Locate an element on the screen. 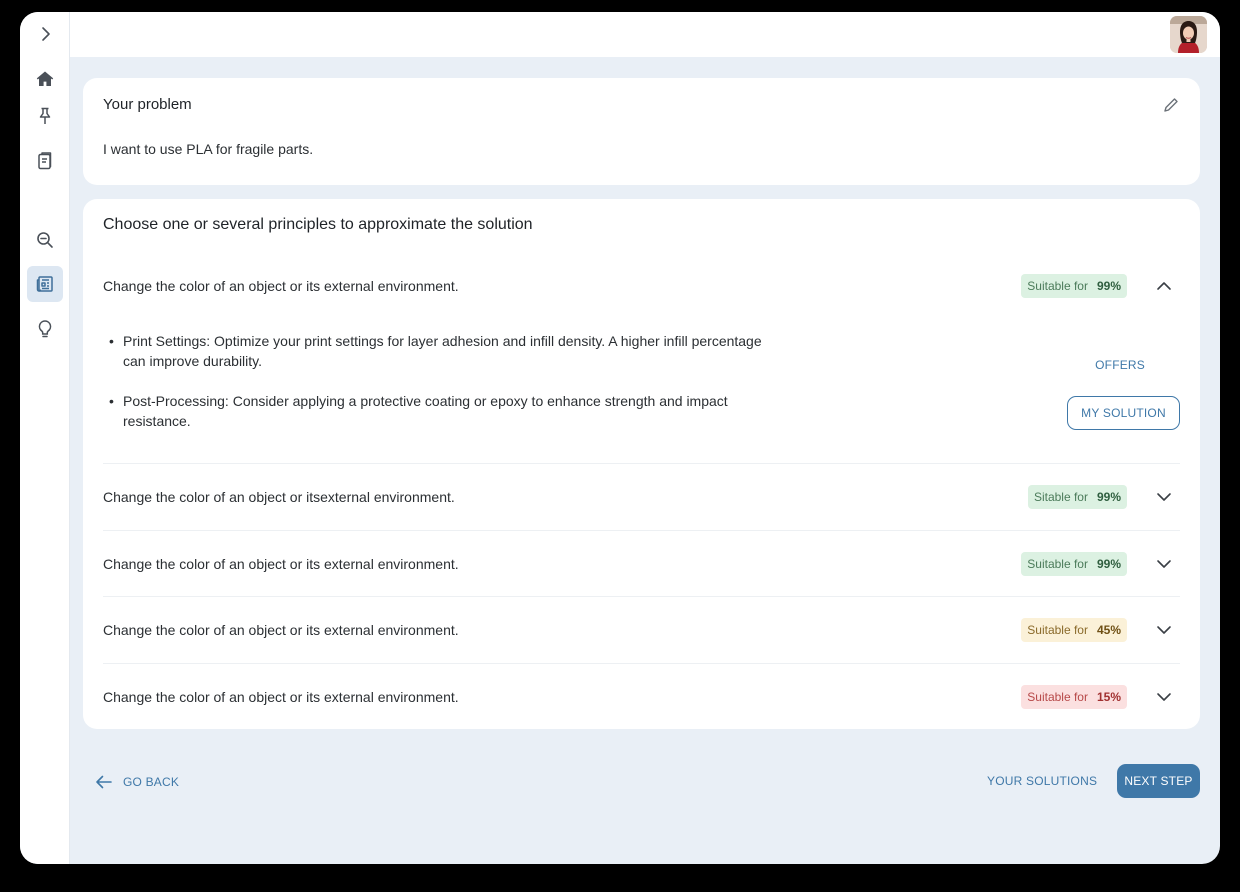  notes-icon is located at coordinates (45, 161).